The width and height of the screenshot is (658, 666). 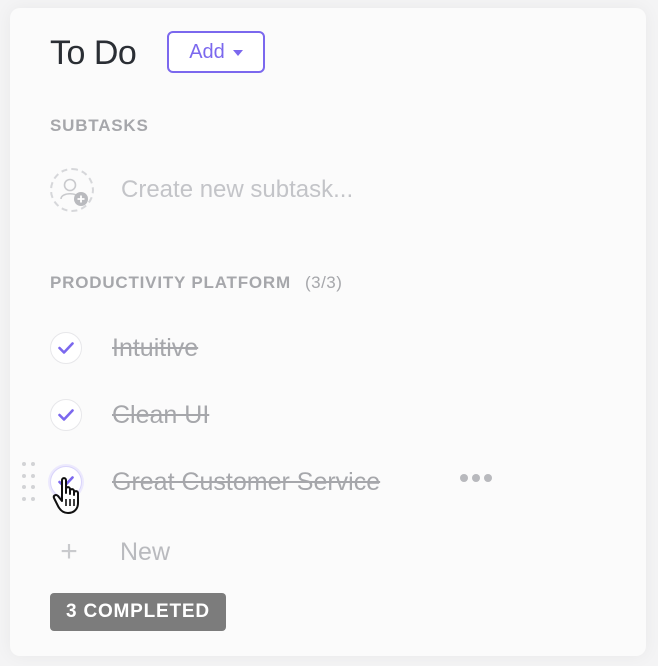 I want to click on checklist-item: Intuitive, so click(x=124, y=348).